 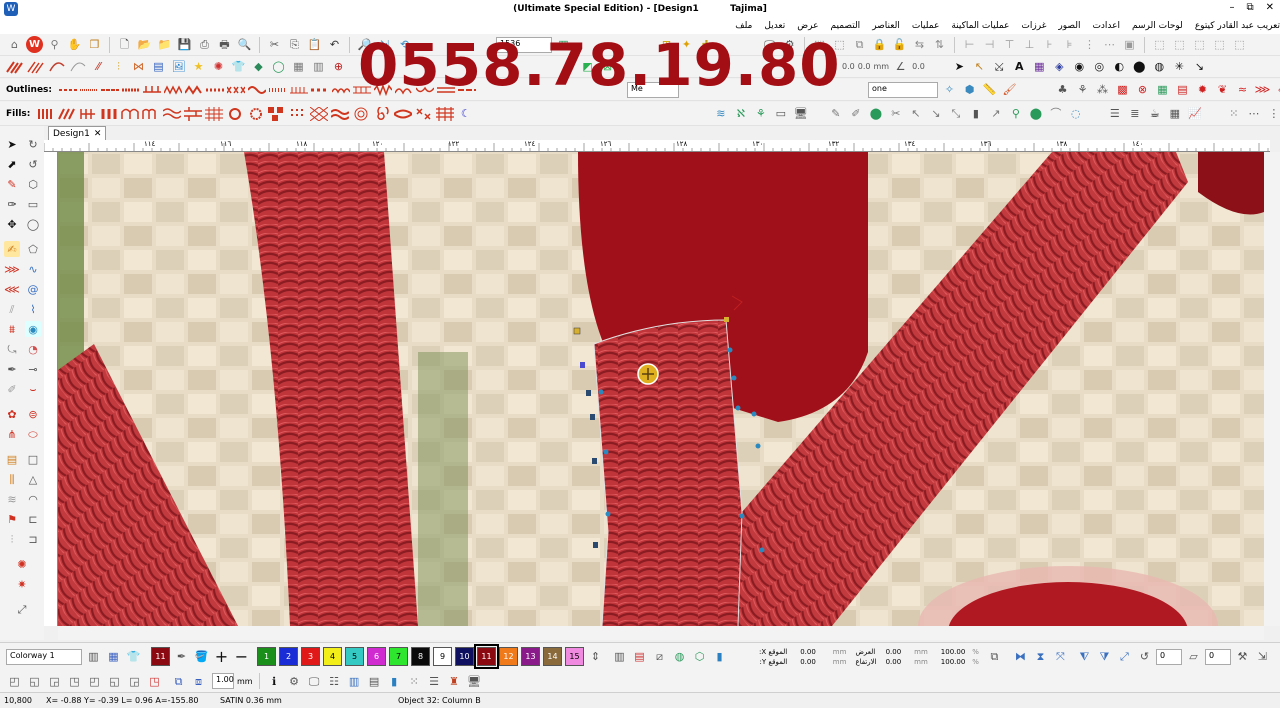 I want to click on color-swatch-5: 5, so click(x=354, y=656).